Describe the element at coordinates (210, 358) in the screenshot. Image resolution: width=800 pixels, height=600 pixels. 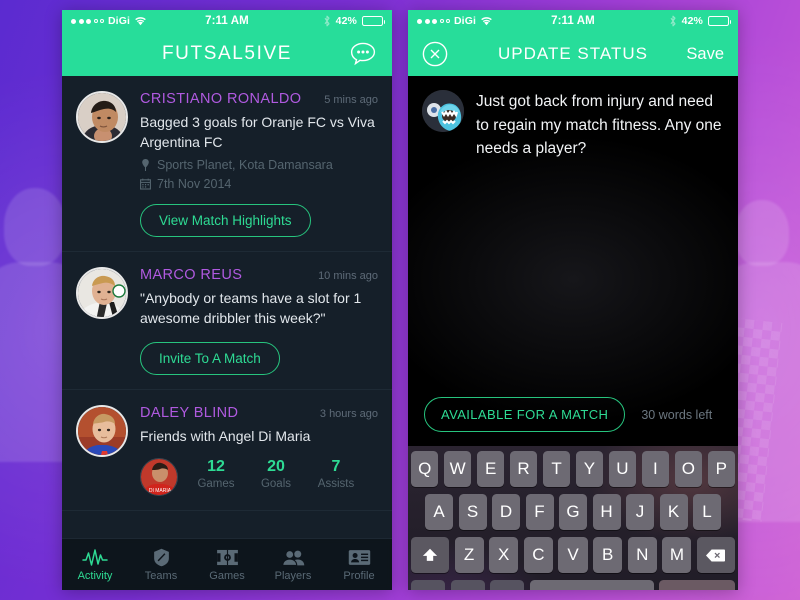
I see `invite-to-a-match-button: Invite To A Match` at that location.